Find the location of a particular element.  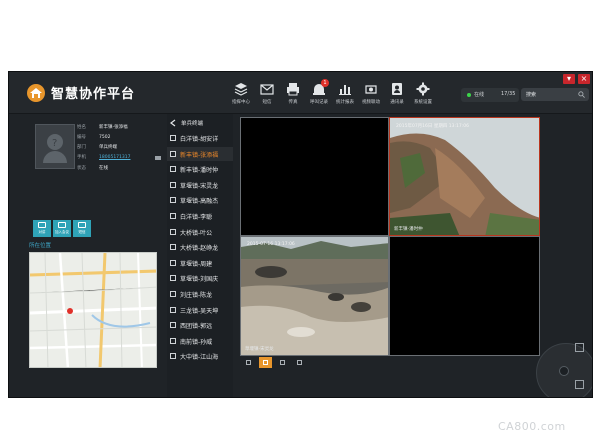

notification-badge: 1 is located at coordinates (325, 83).